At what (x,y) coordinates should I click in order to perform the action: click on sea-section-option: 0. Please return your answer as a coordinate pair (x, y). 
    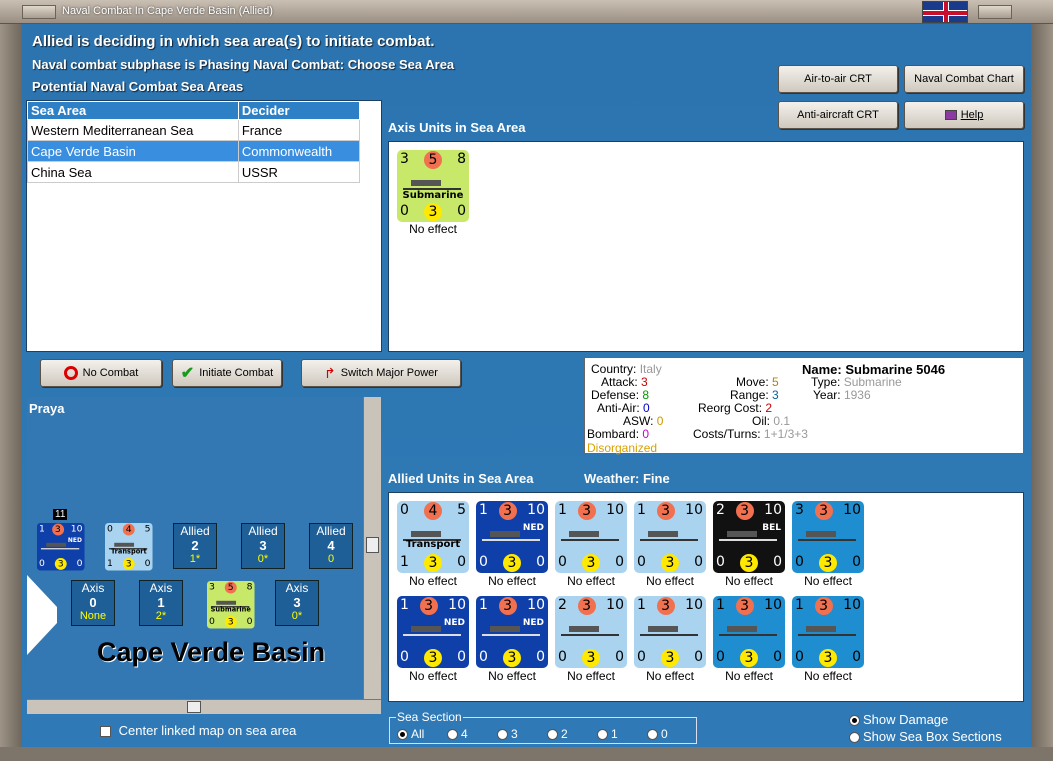
    Looking at the image, I should click on (672, 734).